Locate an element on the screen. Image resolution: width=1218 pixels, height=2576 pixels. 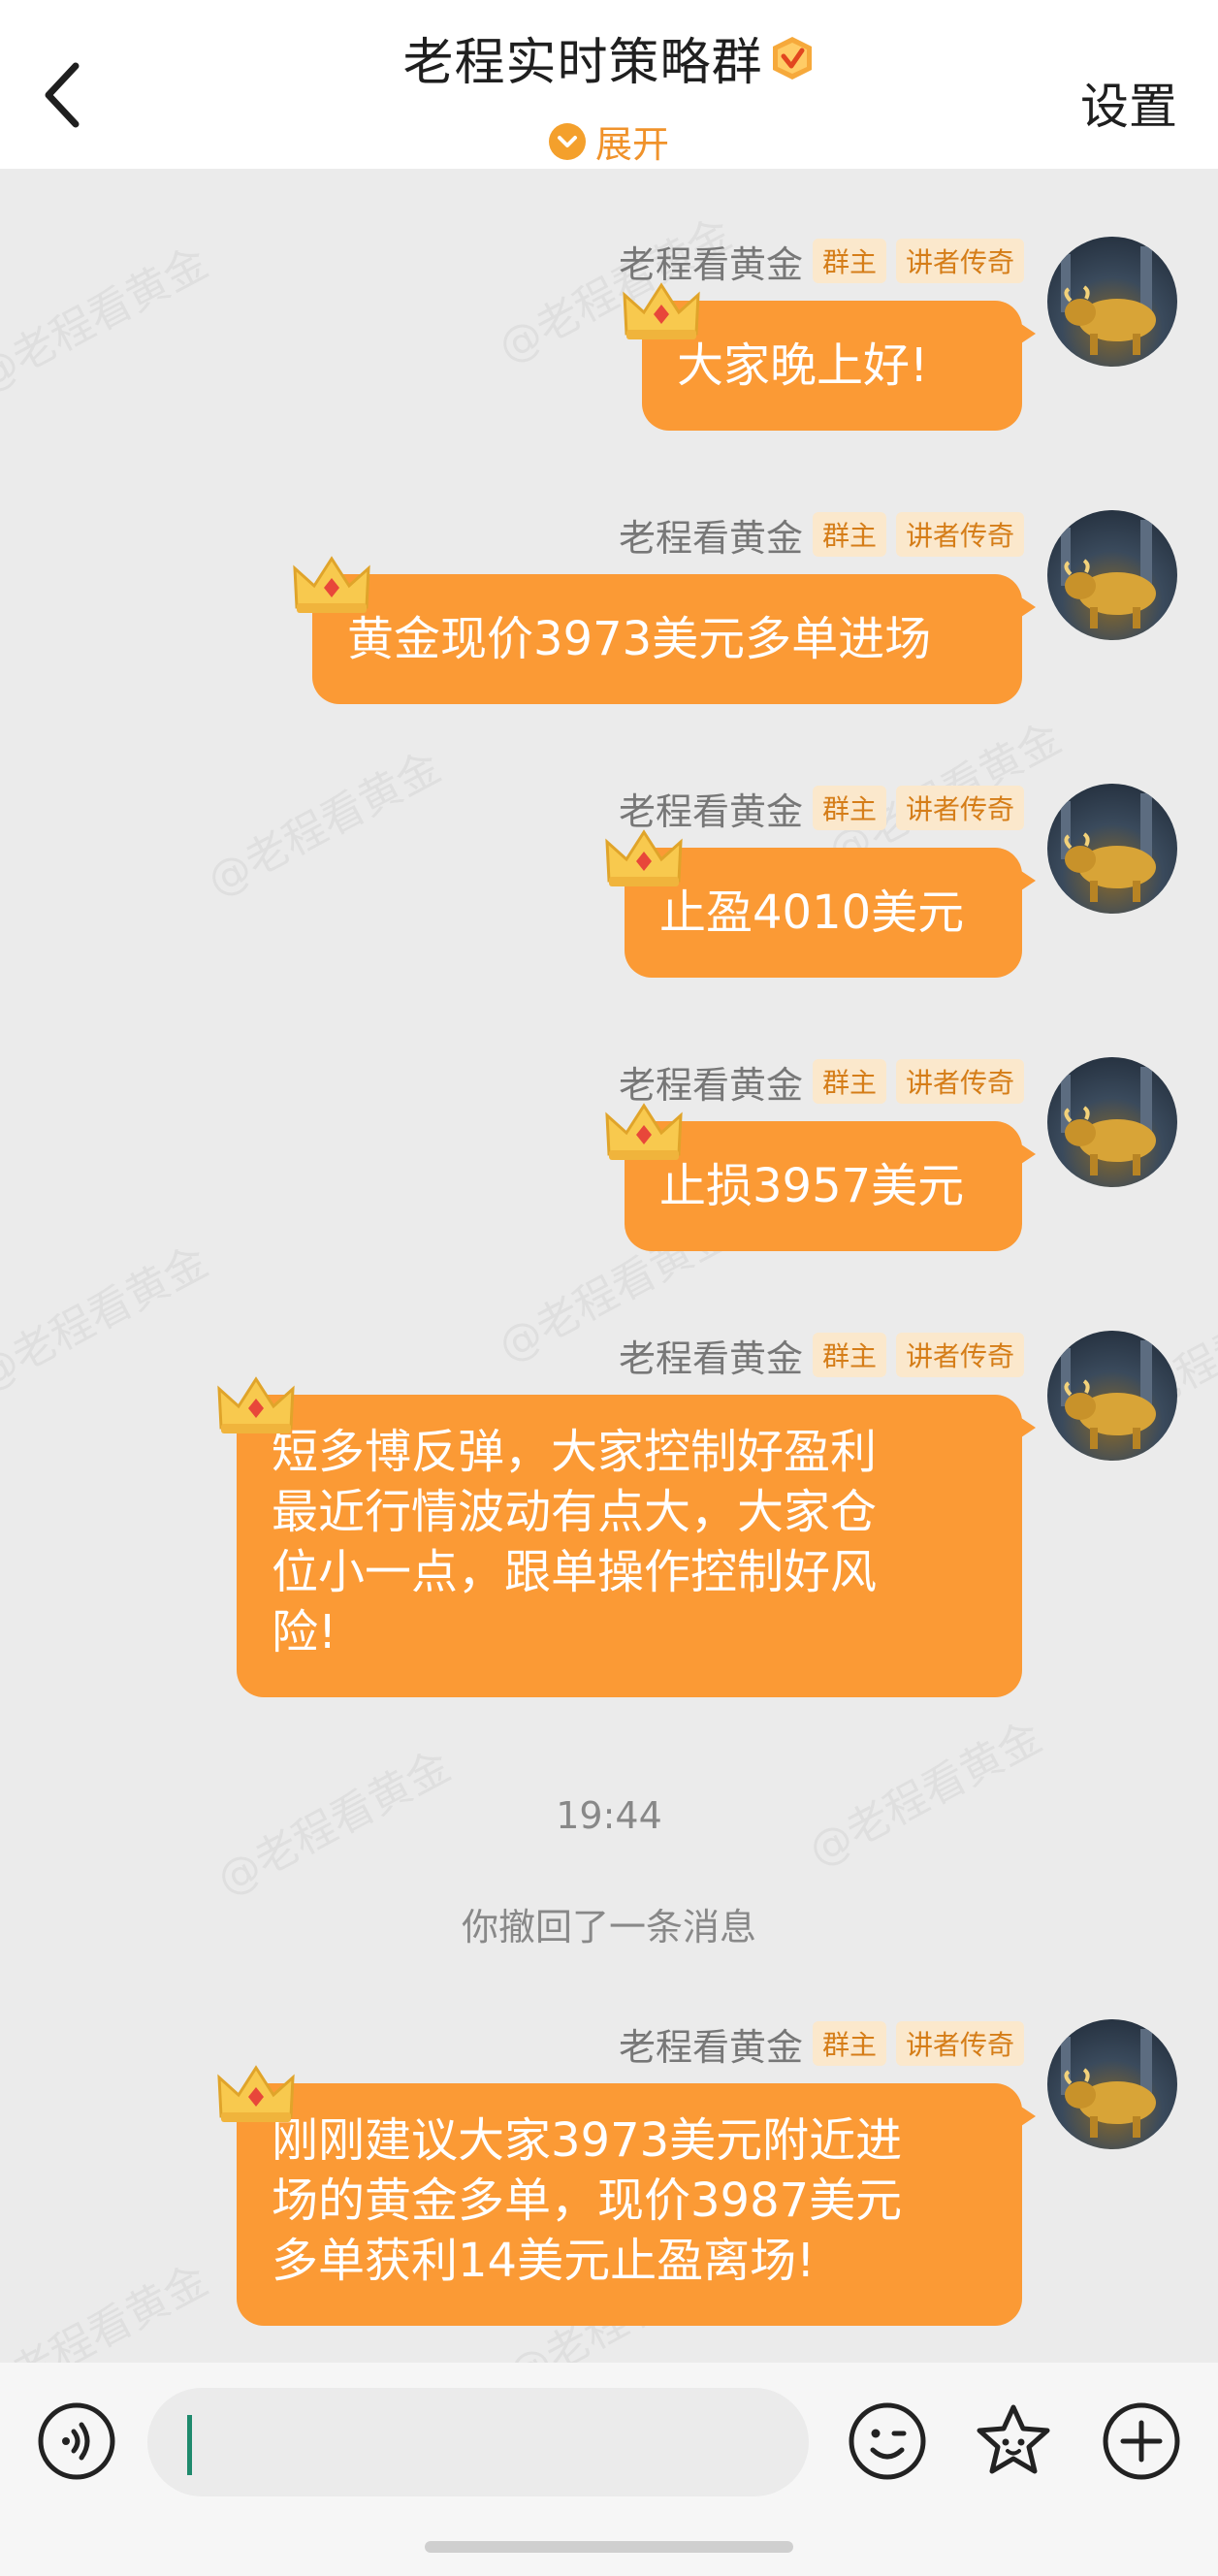
verified-icon is located at coordinates (792, 58).